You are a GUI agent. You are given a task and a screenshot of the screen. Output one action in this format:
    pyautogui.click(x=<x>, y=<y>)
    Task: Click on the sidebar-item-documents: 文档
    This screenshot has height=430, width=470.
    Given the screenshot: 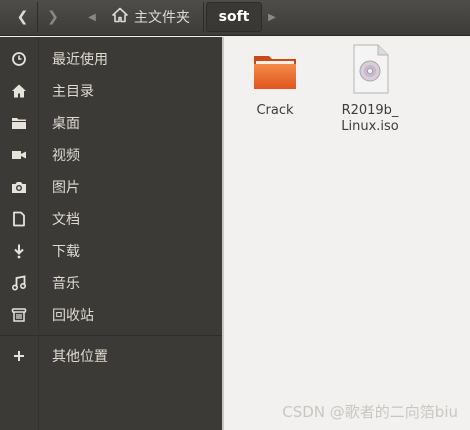 What is the action you would take?
    pyautogui.click(x=111, y=219)
    